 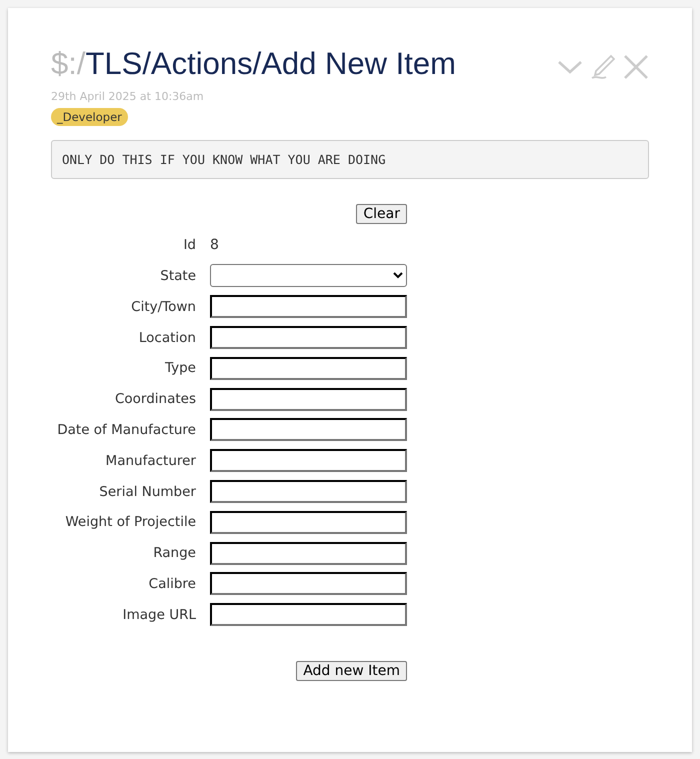 I want to click on field-label: Calibre, so click(x=172, y=584).